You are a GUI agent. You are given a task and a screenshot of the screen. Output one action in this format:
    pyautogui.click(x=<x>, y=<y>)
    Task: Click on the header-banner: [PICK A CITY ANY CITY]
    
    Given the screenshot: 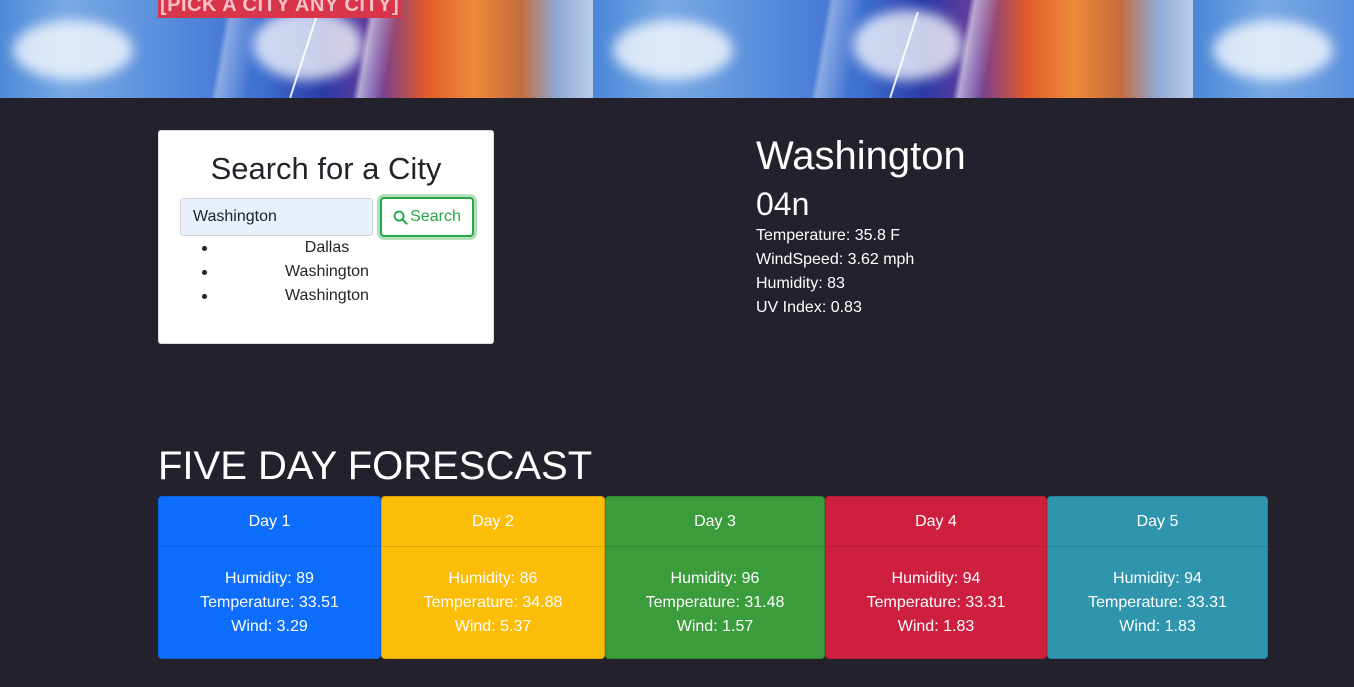 What is the action you would take?
    pyautogui.click(x=677, y=49)
    